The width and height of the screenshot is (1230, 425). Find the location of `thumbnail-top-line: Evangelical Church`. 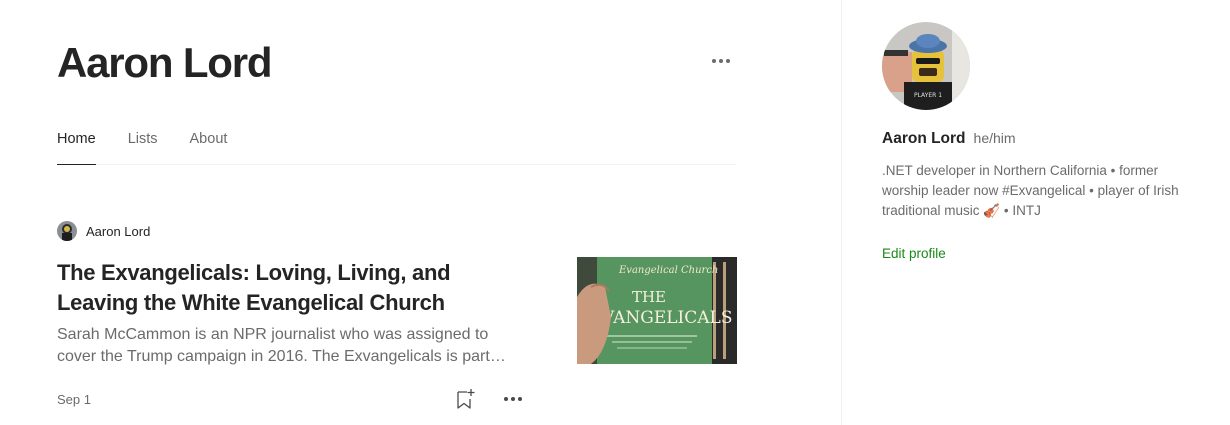

thumbnail-top-line: Evangelical Church is located at coordinates (668, 270).